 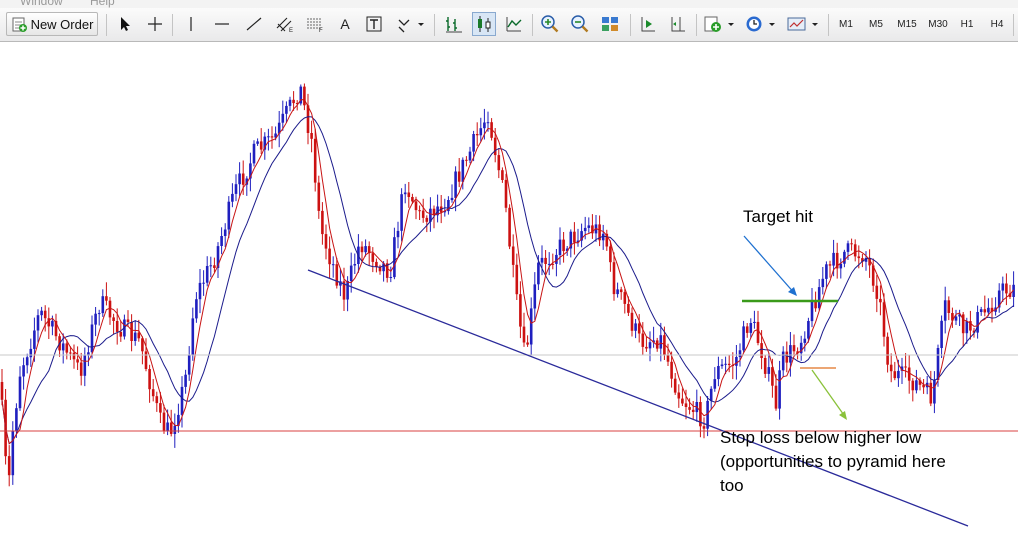 I want to click on trendline-button, so click(x=254, y=24).